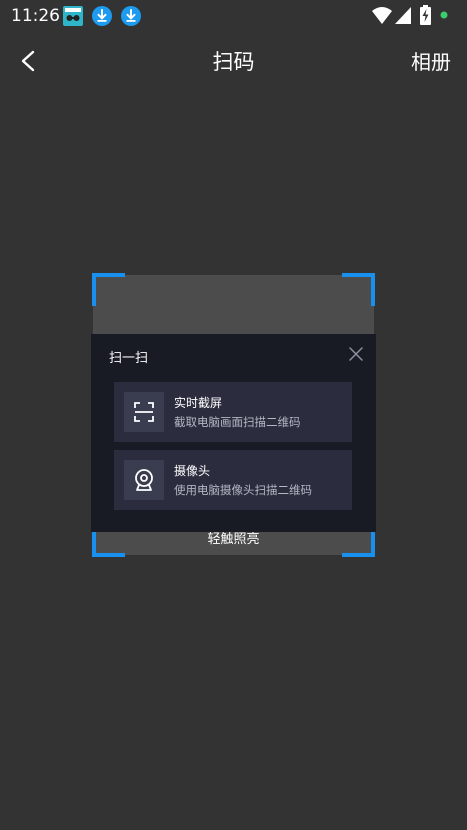  Describe the element at coordinates (243, 490) in the screenshot. I see `option-description: 使用电脑摄像头扫描二维码` at that location.